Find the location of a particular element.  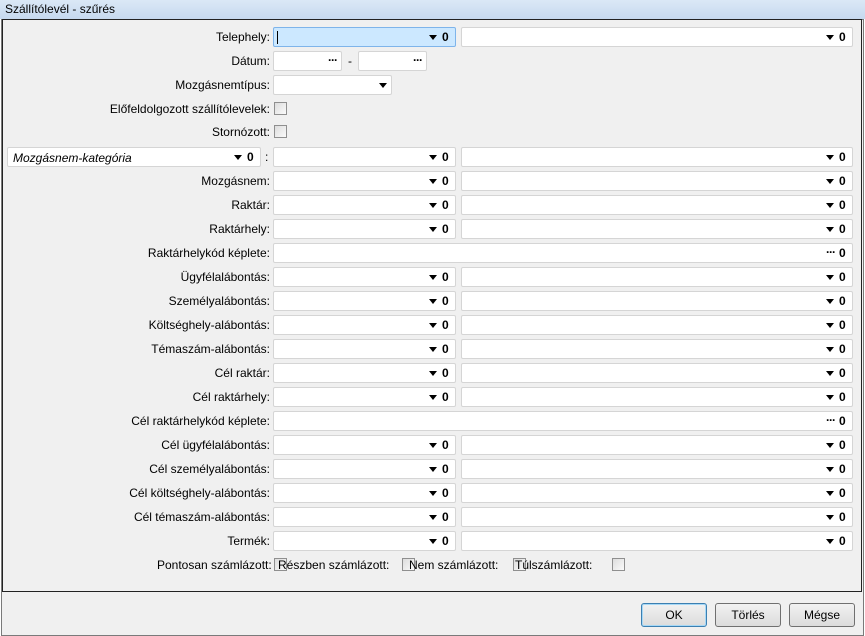

invoice-status-checkbox is located at coordinates (618, 564).